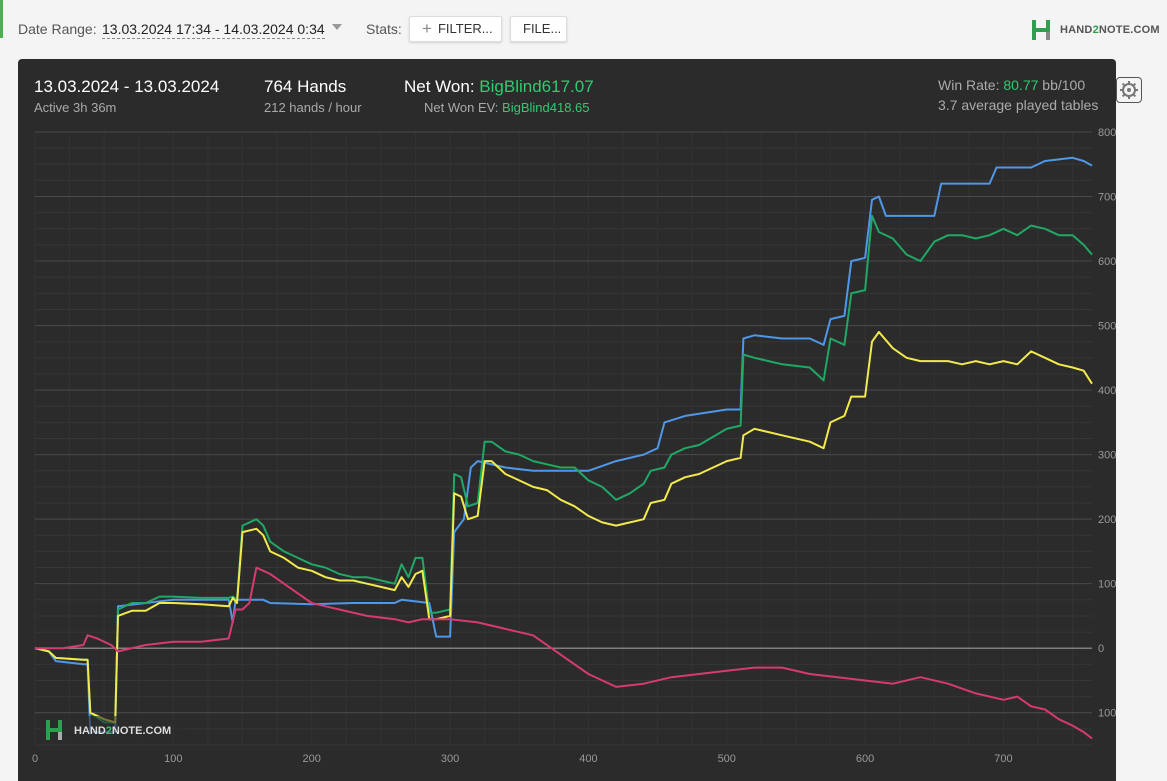 The width and height of the screenshot is (1167, 781). I want to click on y-tick-label: 700, so click(1107, 198).